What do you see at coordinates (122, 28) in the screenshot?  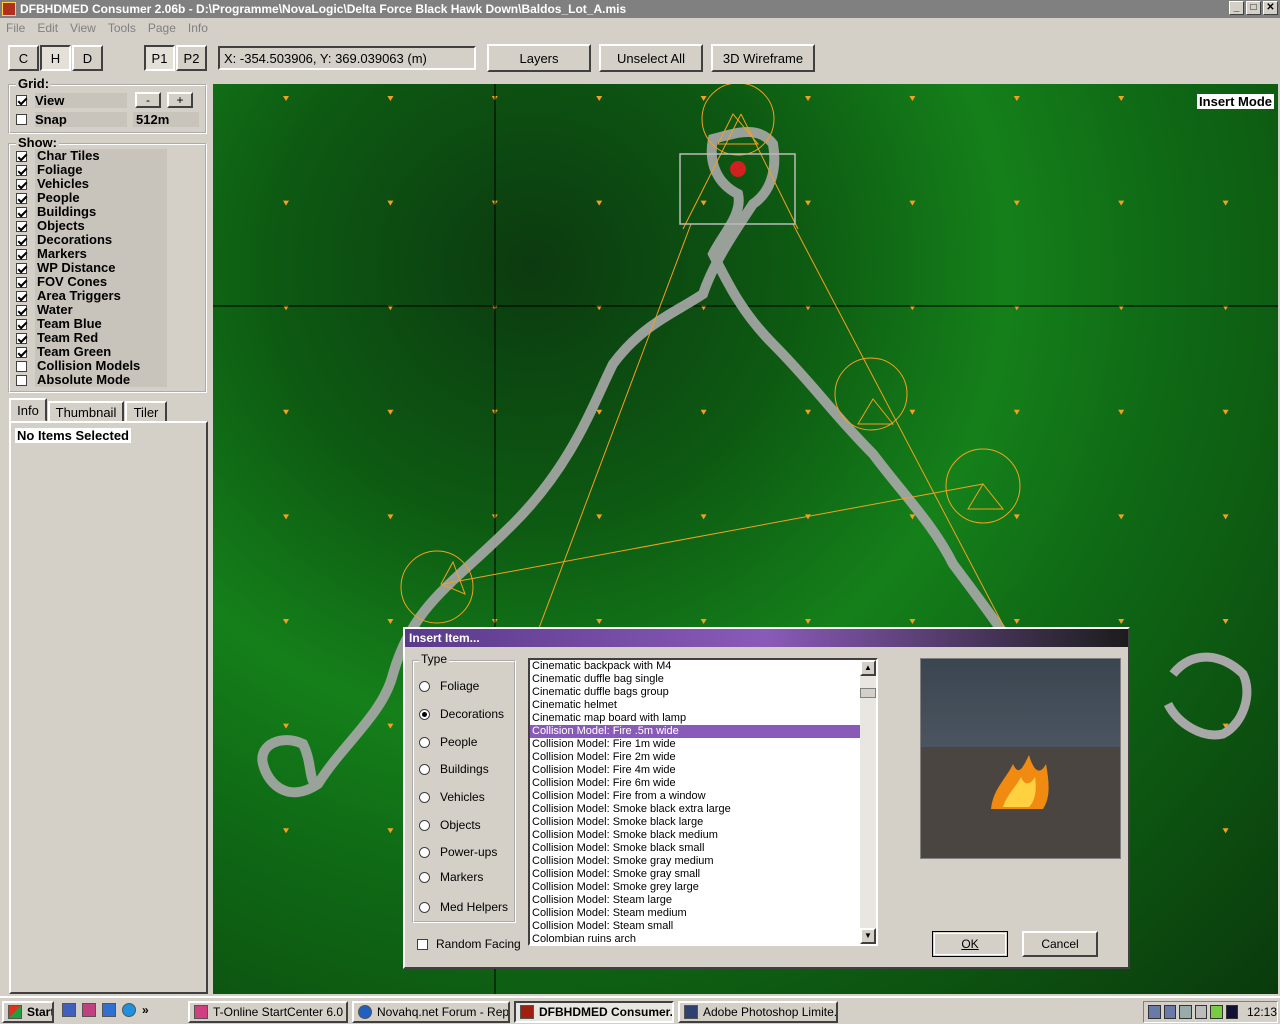 I see `menu-tools: Tools` at bounding box center [122, 28].